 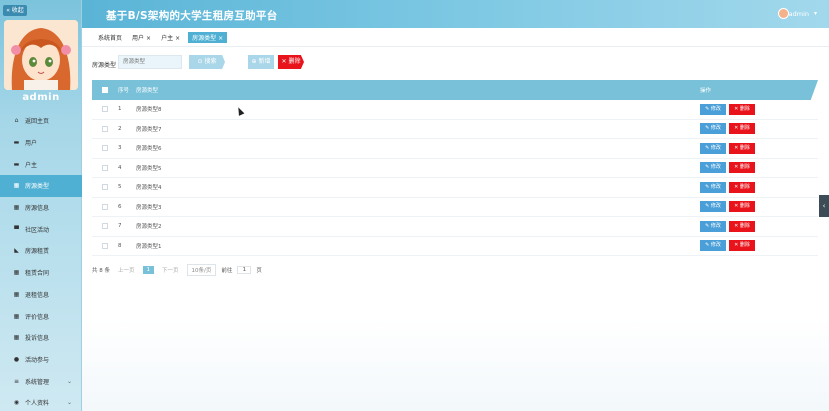 I want to click on pager-goto-label: 前往, so click(x=227, y=271).